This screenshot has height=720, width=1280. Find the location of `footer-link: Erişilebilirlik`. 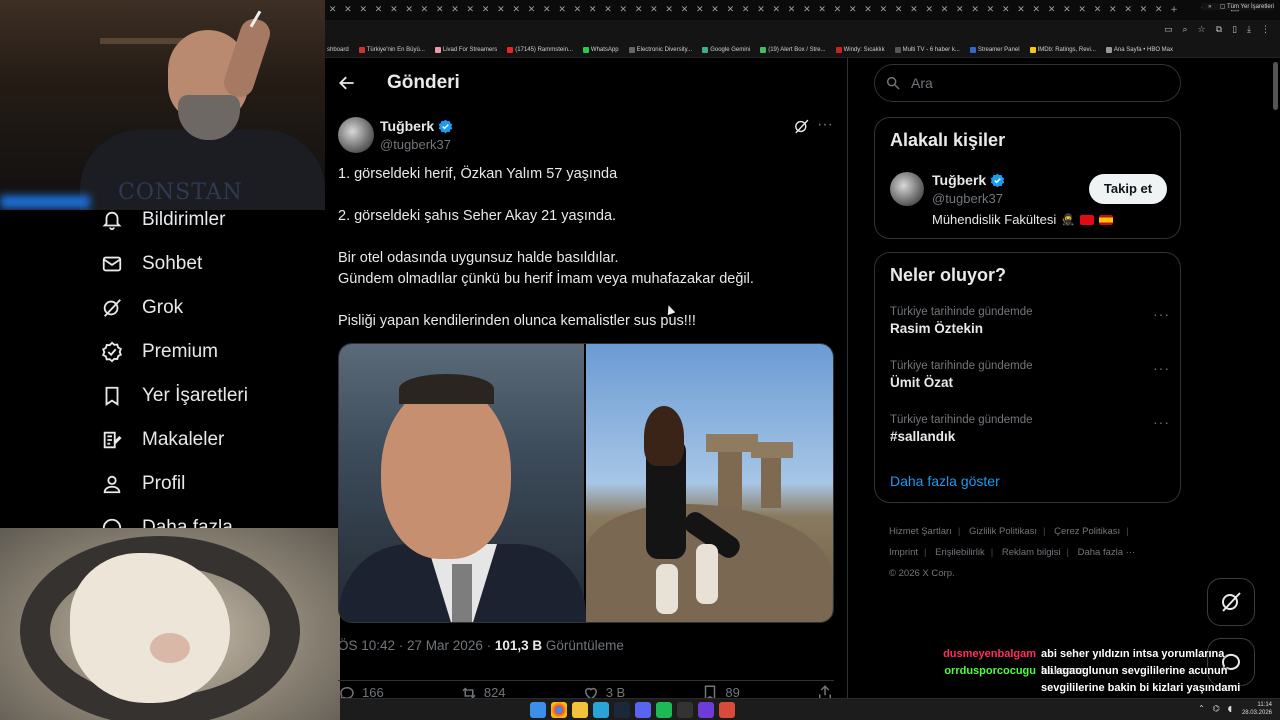

footer-link: Erişilebilirlik is located at coordinates (960, 552).